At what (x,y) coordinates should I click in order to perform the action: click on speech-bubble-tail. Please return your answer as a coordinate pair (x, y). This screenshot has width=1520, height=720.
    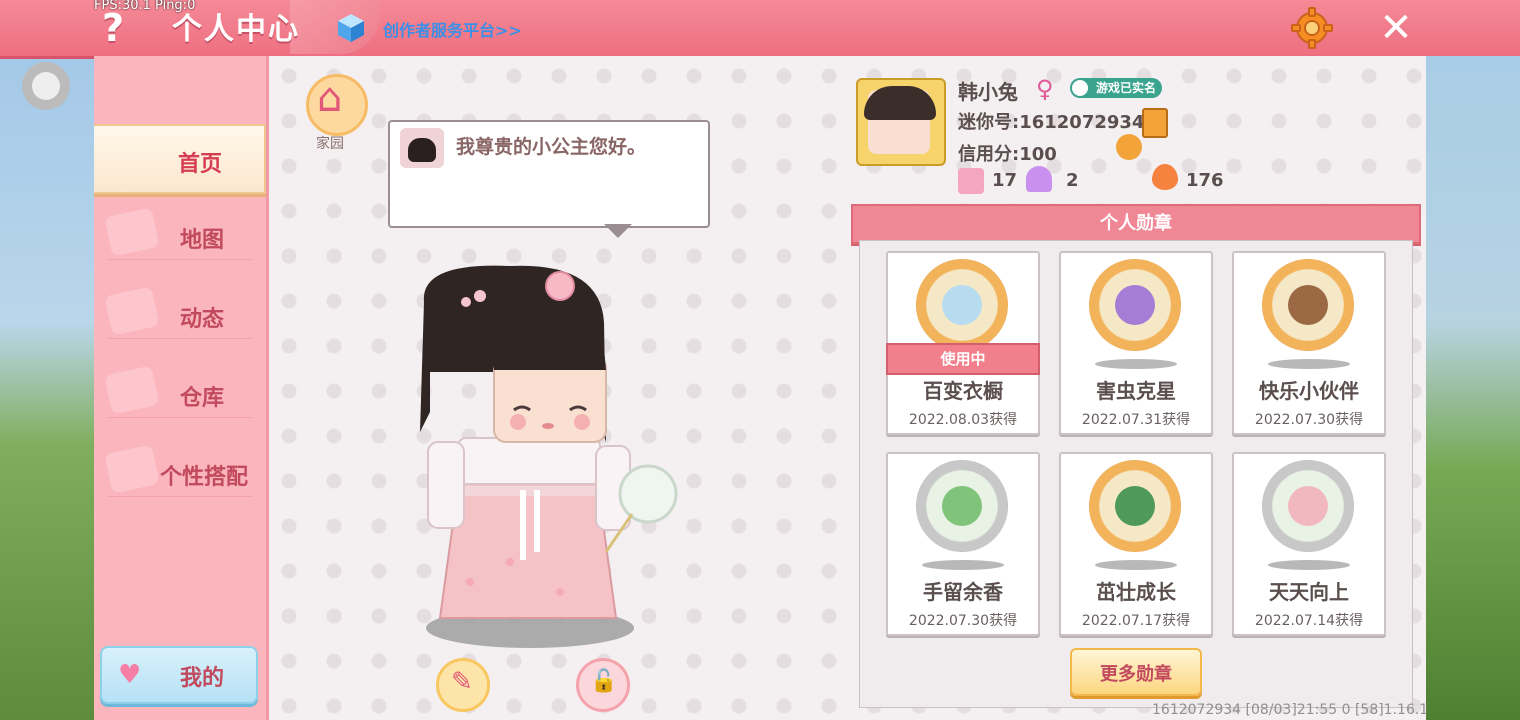
    Looking at the image, I should click on (618, 231).